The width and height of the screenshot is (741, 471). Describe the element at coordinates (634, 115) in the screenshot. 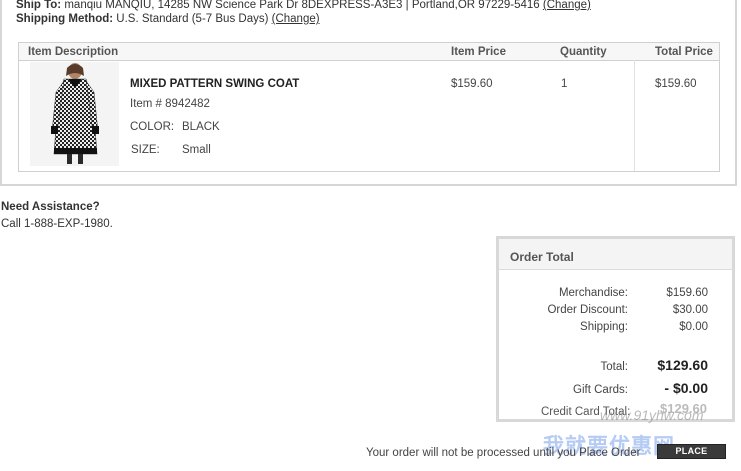

I see `column-divider` at that location.